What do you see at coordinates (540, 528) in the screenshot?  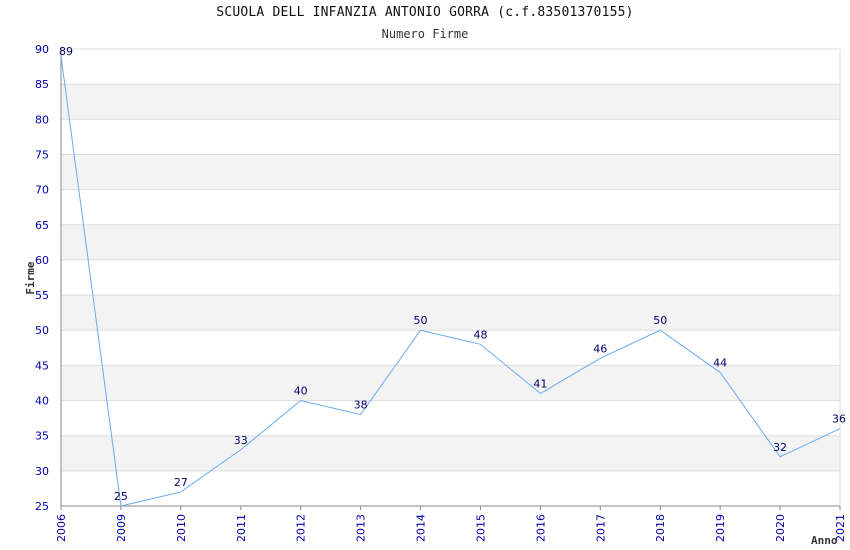 I see `x-tick-label: 2016` at bounding box center [540, 528].